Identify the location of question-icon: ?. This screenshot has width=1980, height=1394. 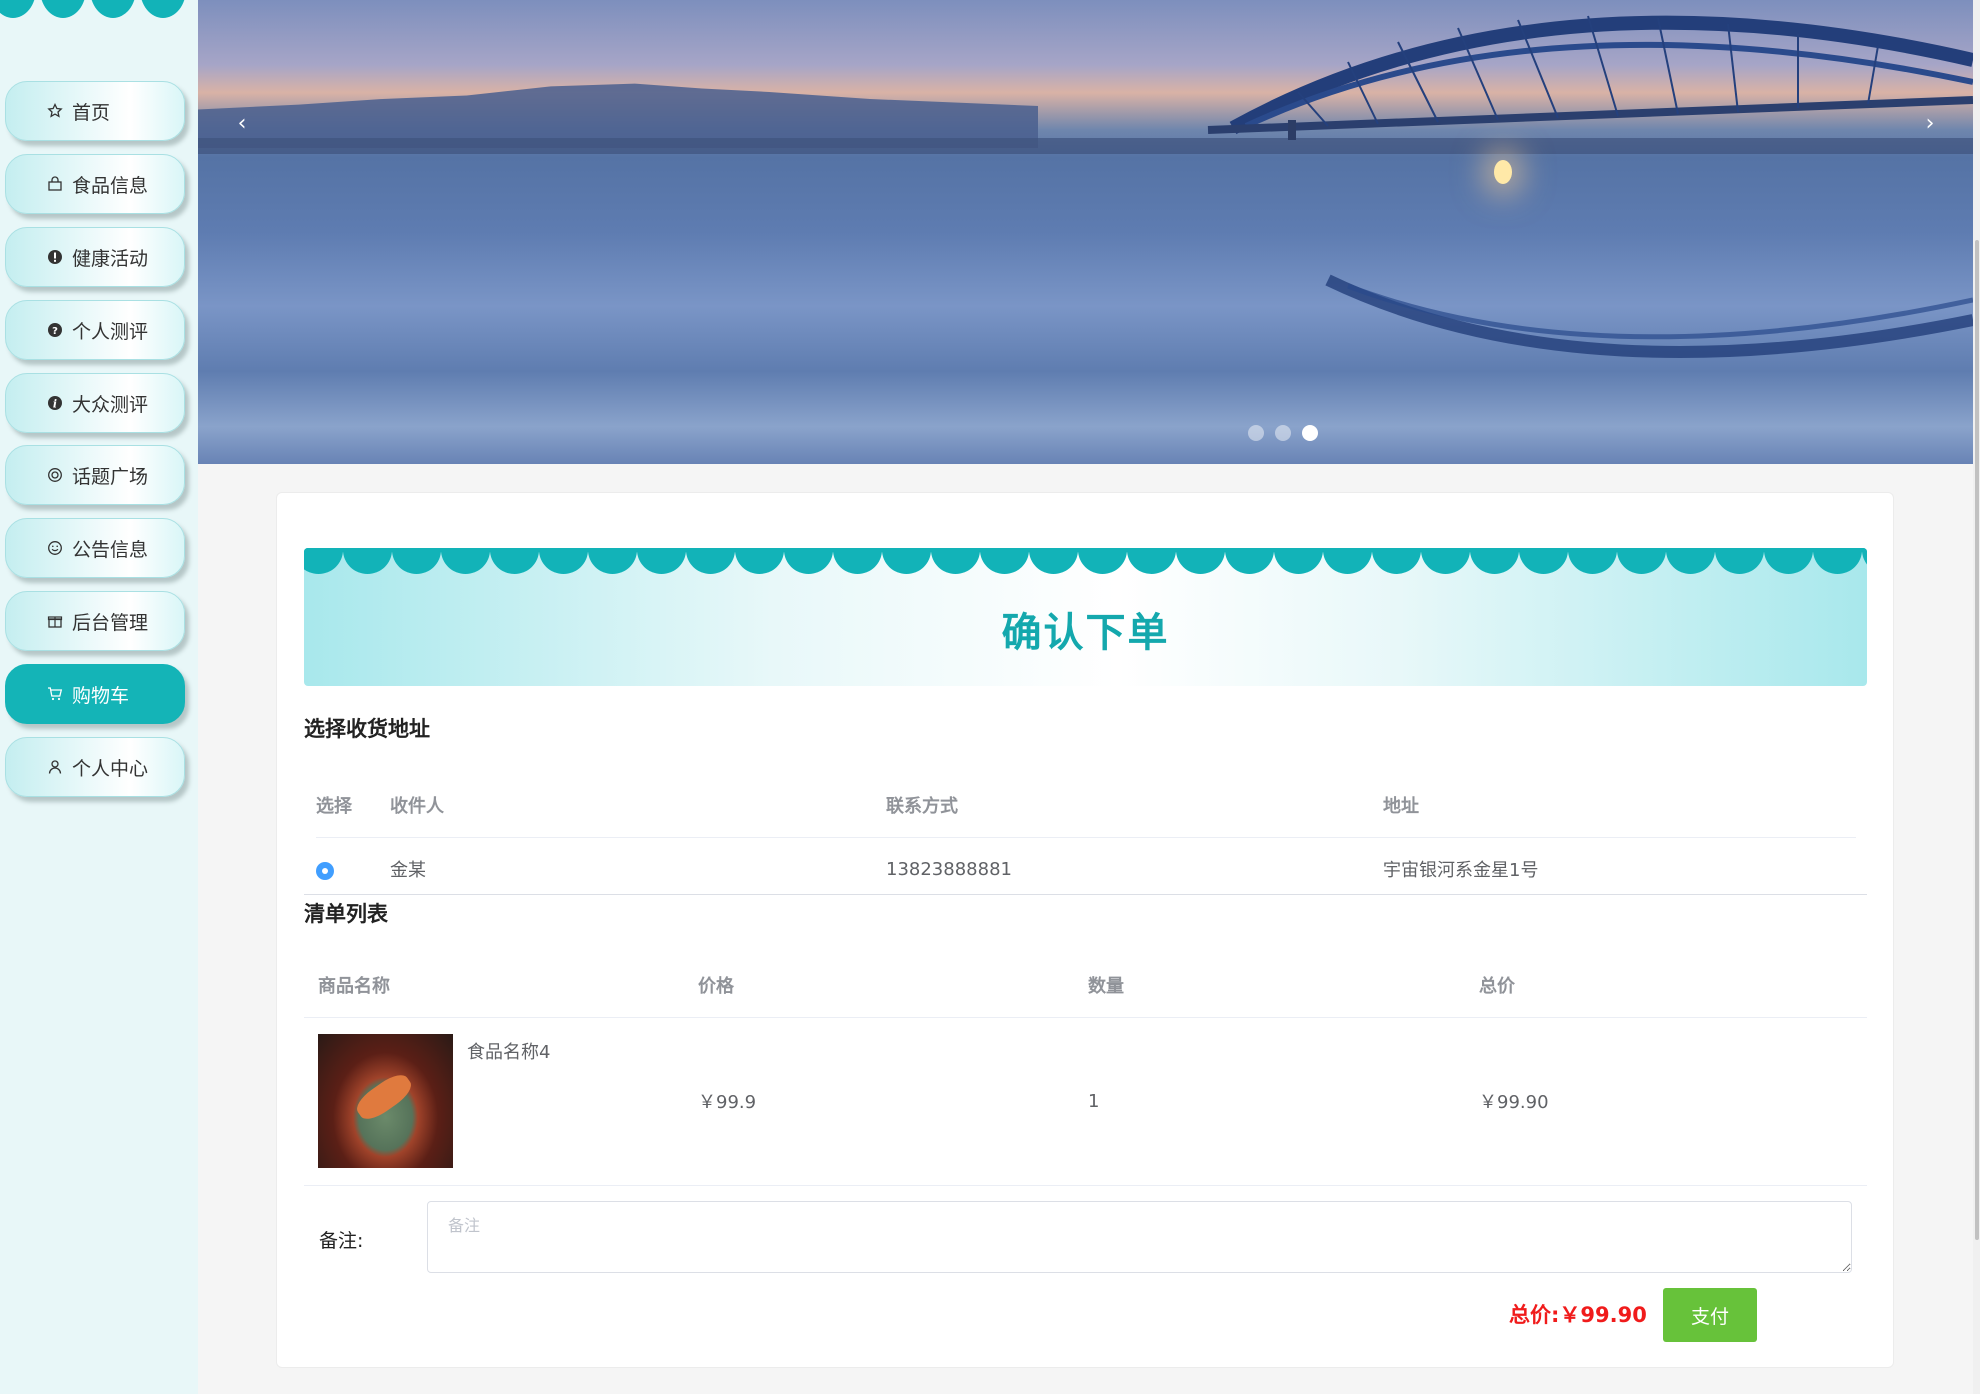
(55, 330).